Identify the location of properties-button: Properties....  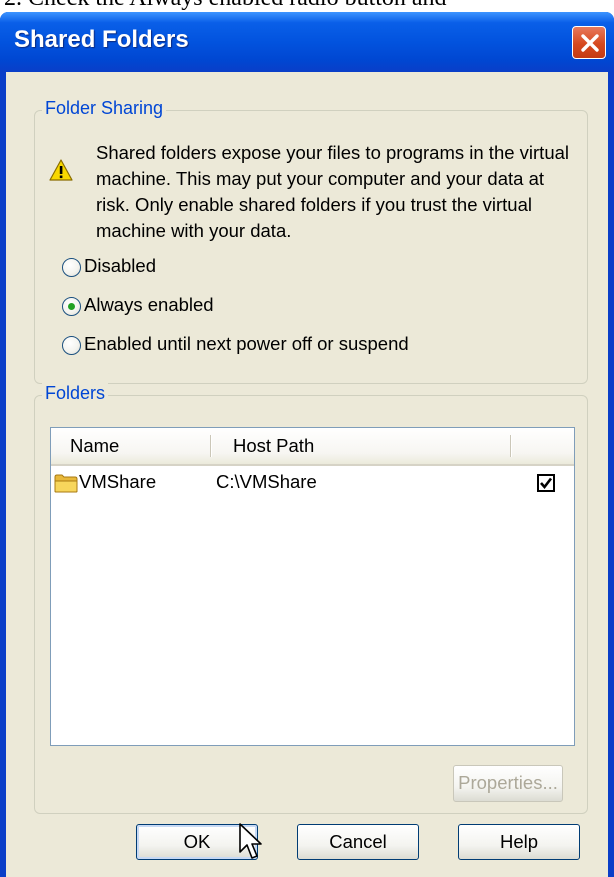
(508, 783).